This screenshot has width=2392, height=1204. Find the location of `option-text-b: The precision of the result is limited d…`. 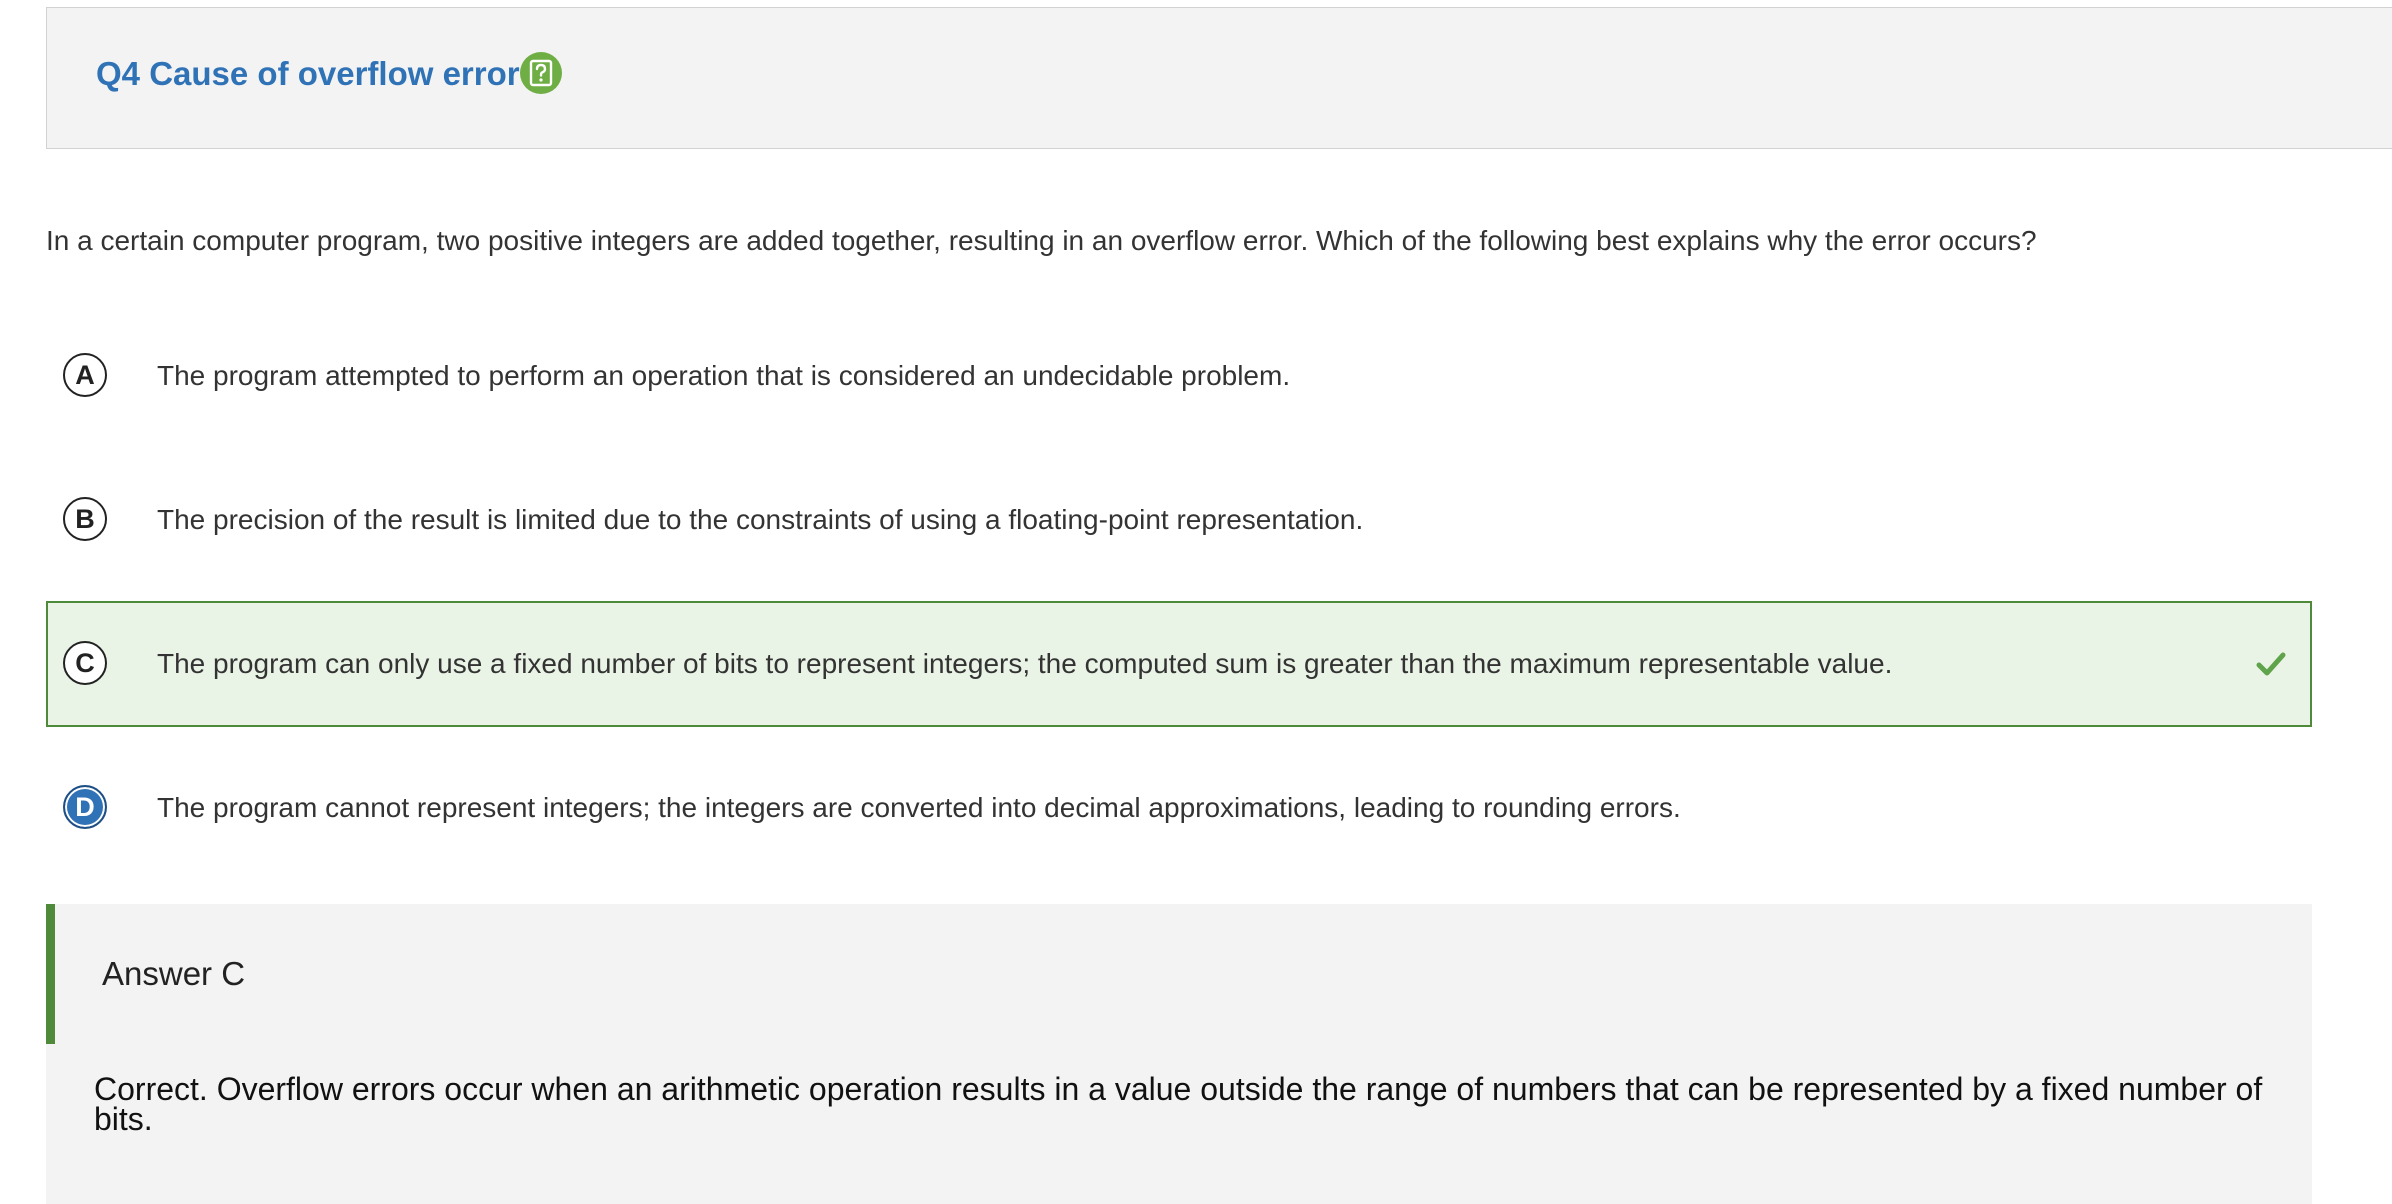

option-text-b: The precision of the result is limited d… is located at coordinates (760, 519).